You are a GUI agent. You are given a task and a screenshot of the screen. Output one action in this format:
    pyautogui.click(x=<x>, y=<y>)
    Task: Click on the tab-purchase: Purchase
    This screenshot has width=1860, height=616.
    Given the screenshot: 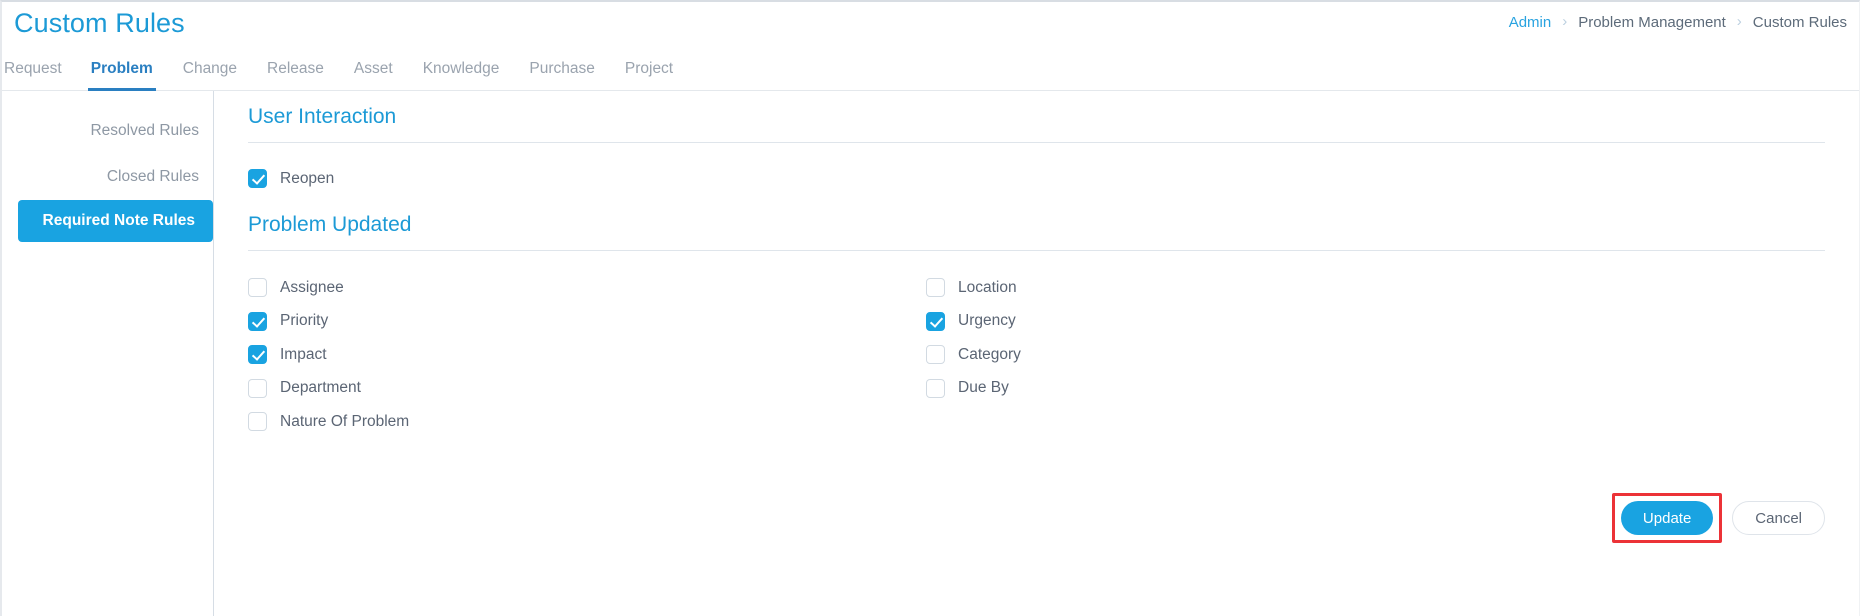 What is the action you would take?
    pyautogui.click(x=561, y=74)
    